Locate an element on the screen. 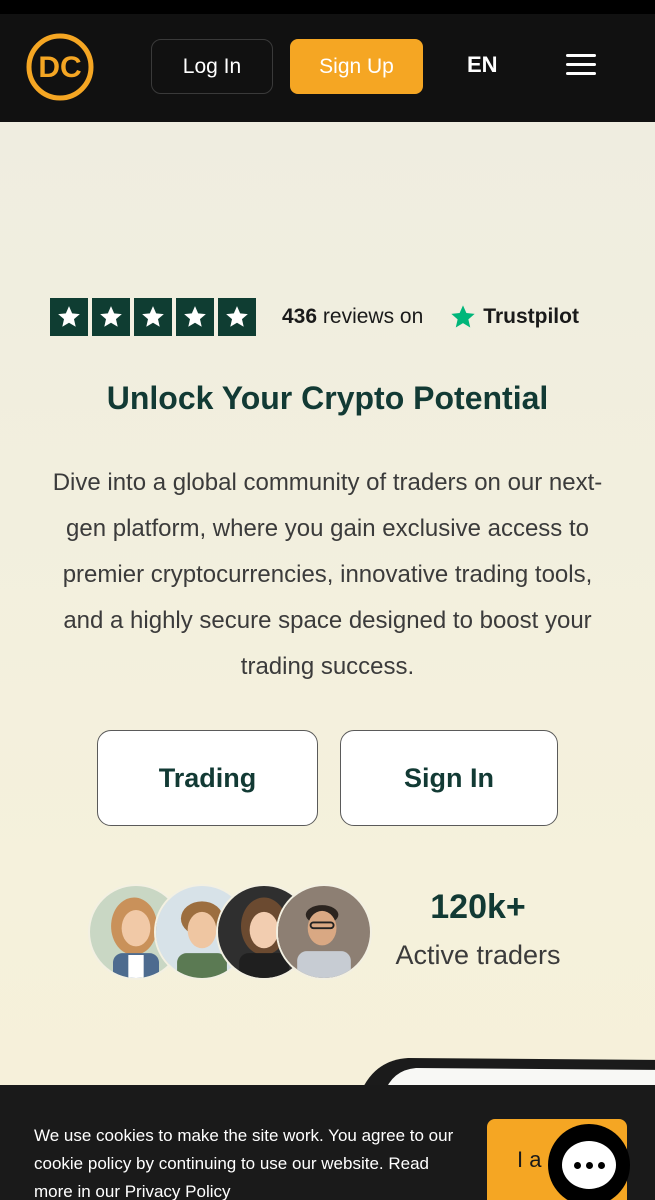 Image resolution: width=655 pixels, height=1200 pixels. signin-button: Sign In is located at coordinates (449, 778).